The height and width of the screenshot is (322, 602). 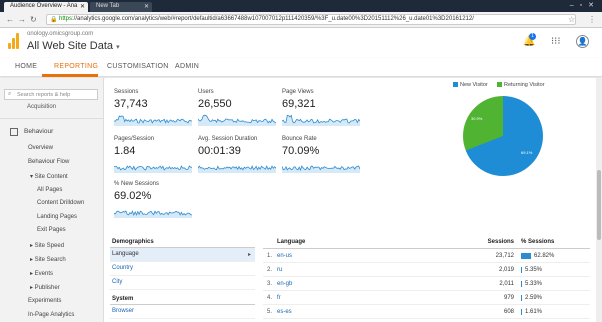 What do you see at coordinates (571, 19) in the screenshot?
I see `bookmark-star-icon: ☆` at bounding box center [571, 19].